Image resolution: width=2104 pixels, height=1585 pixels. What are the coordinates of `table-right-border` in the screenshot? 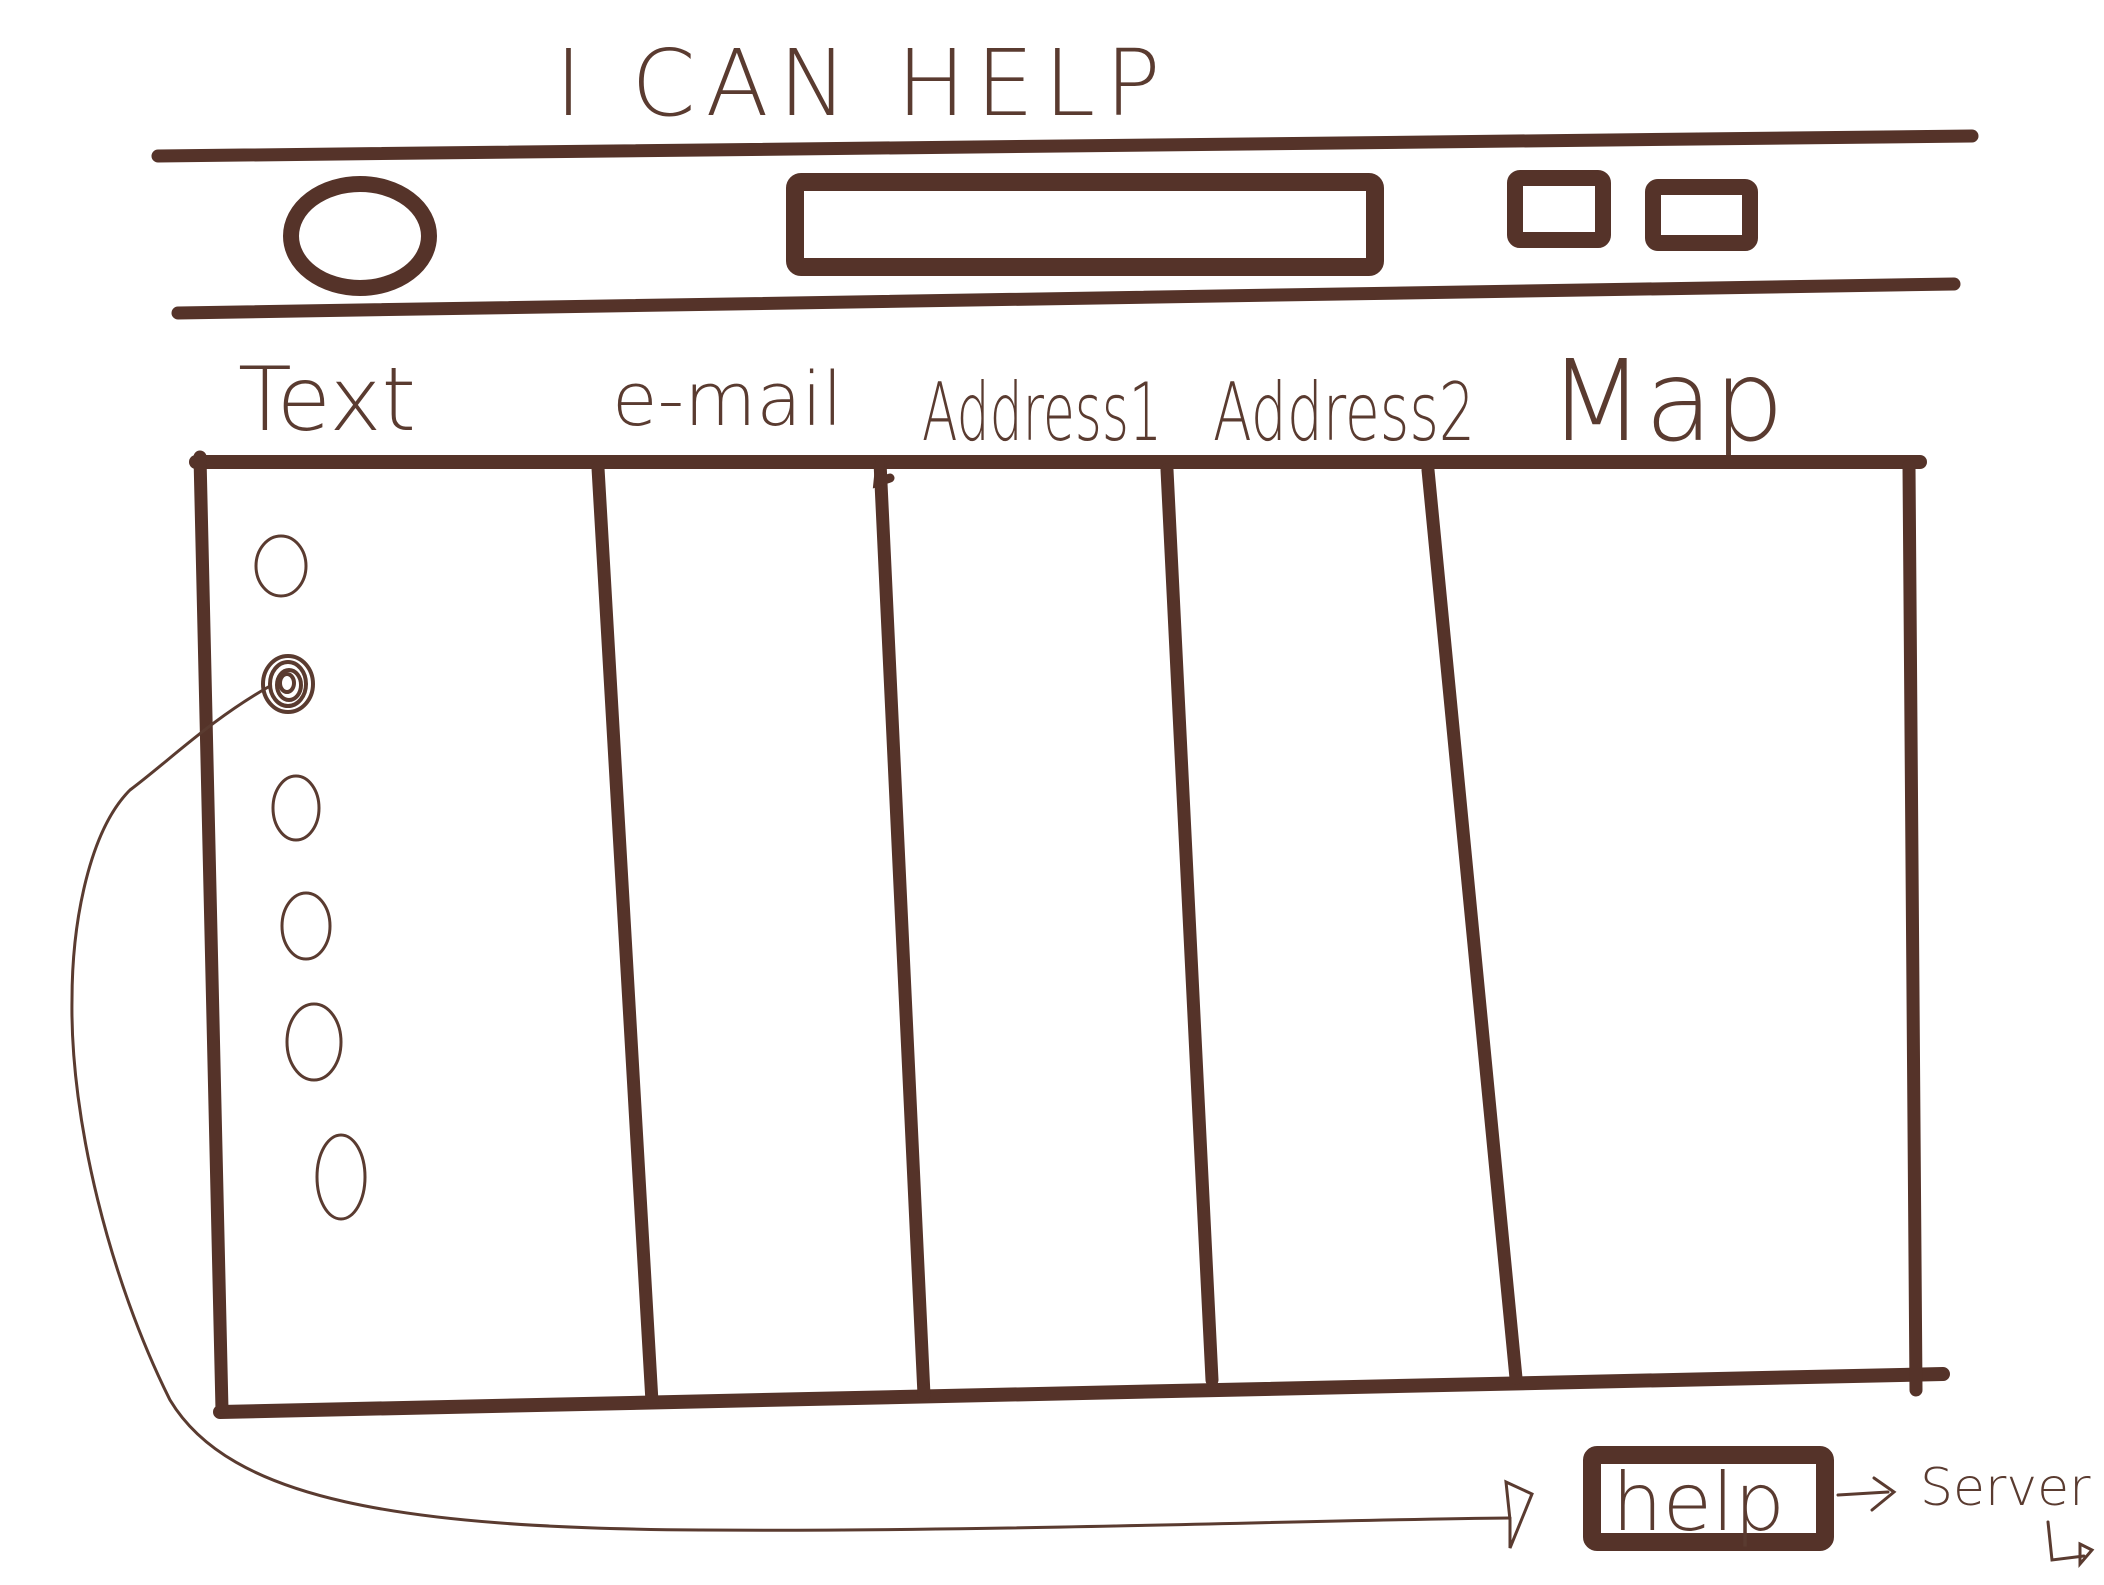 It's located at (1912, 928).